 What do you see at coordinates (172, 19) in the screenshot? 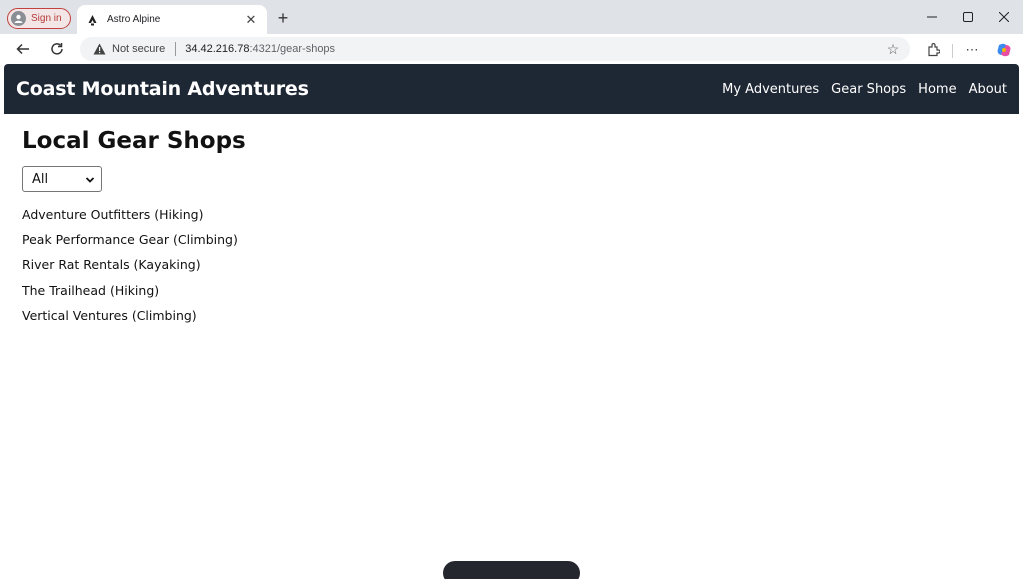
I see `browser-tab-active: Astro Alpine ✕` at bounding box center [172, 19].